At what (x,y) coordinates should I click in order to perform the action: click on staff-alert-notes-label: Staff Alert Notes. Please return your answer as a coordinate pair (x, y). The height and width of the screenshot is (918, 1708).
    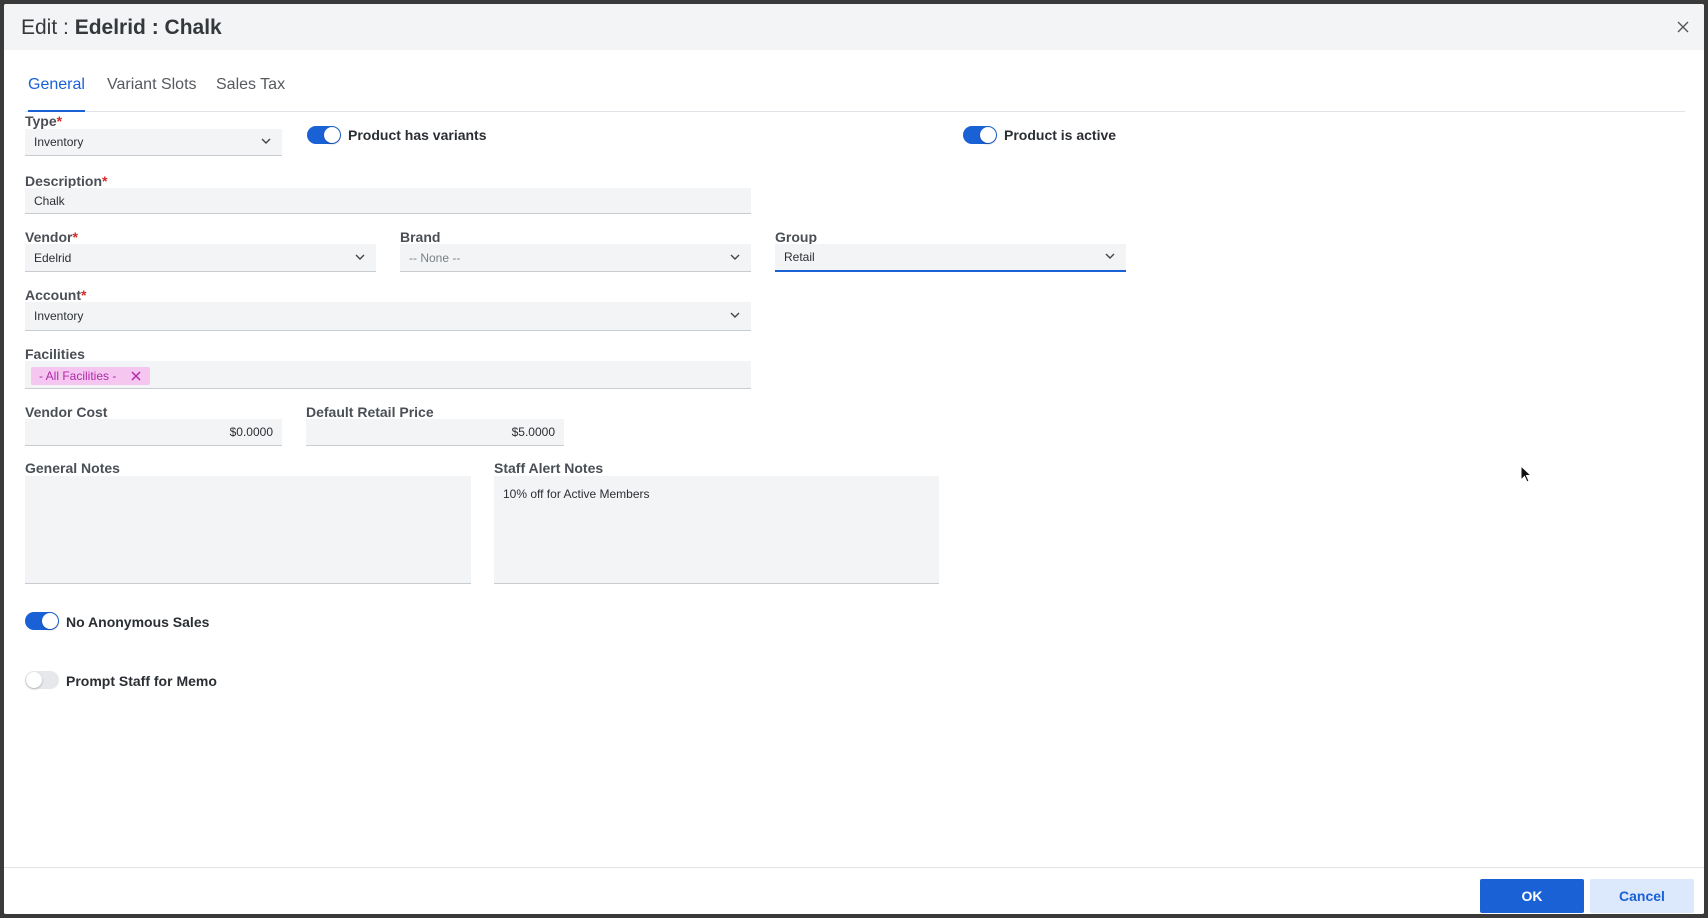
    Looking at the image, I should click on (549, 468).